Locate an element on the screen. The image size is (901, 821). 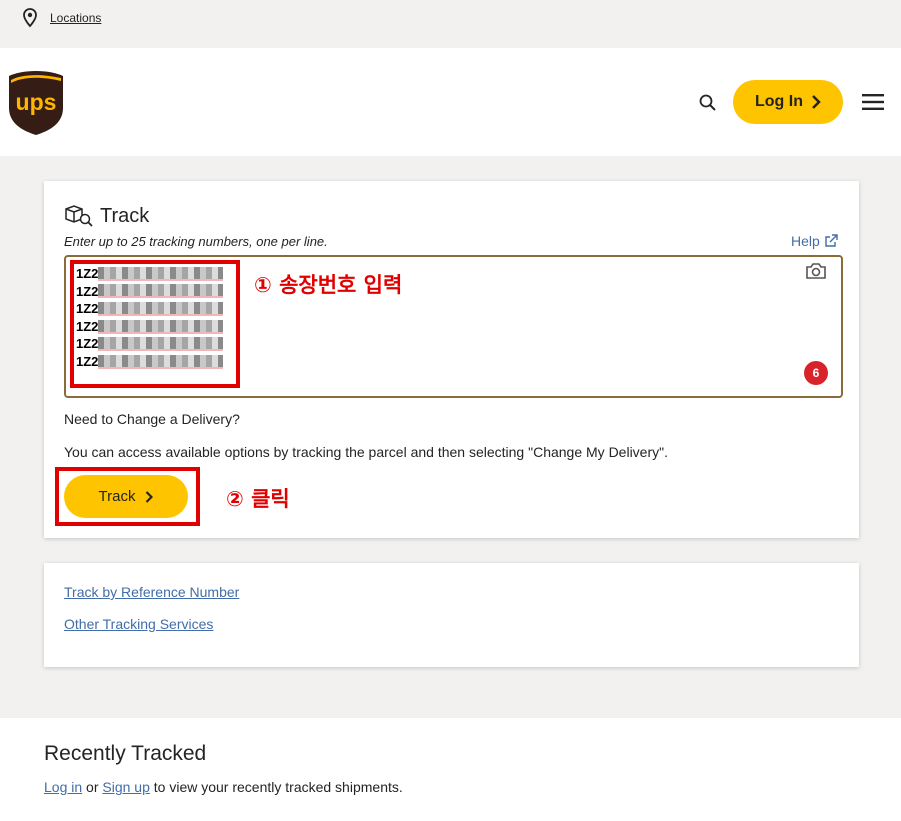
track-by-reference-link: Track by Reference Number is located at coordinates (151, 592).